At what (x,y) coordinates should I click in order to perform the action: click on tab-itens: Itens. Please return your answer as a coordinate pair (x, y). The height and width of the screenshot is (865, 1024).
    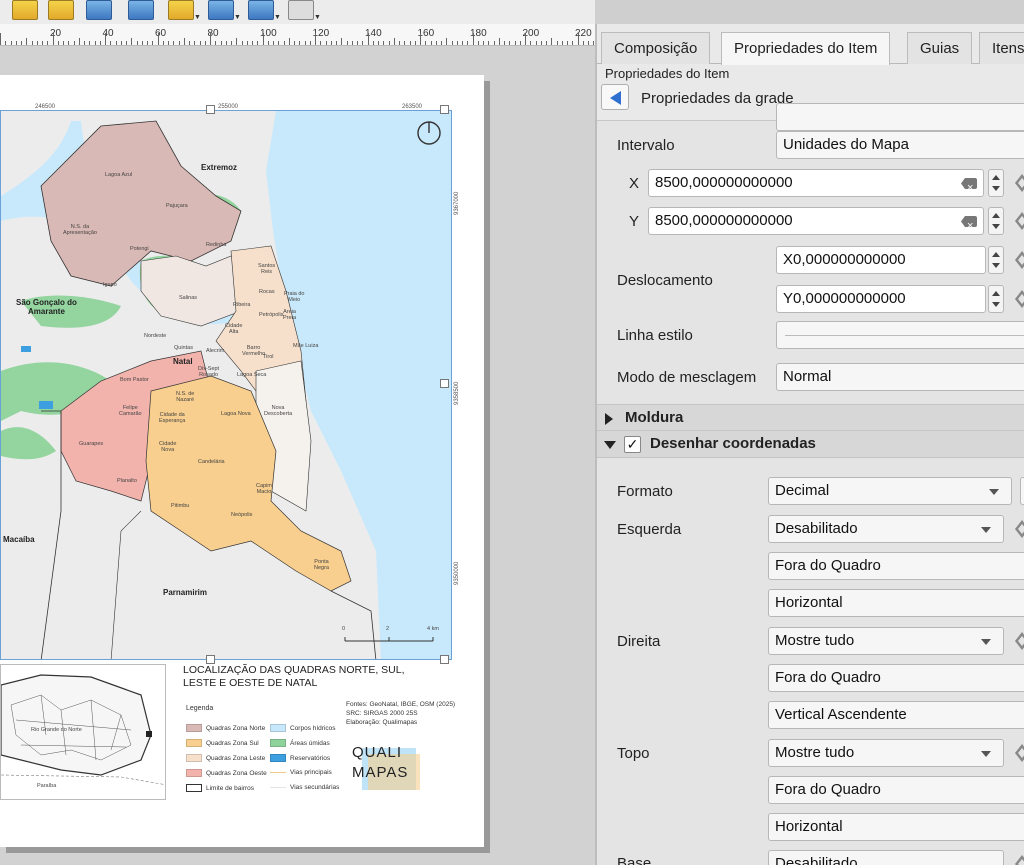
    Looking at the image, I should click on (1001, 48).